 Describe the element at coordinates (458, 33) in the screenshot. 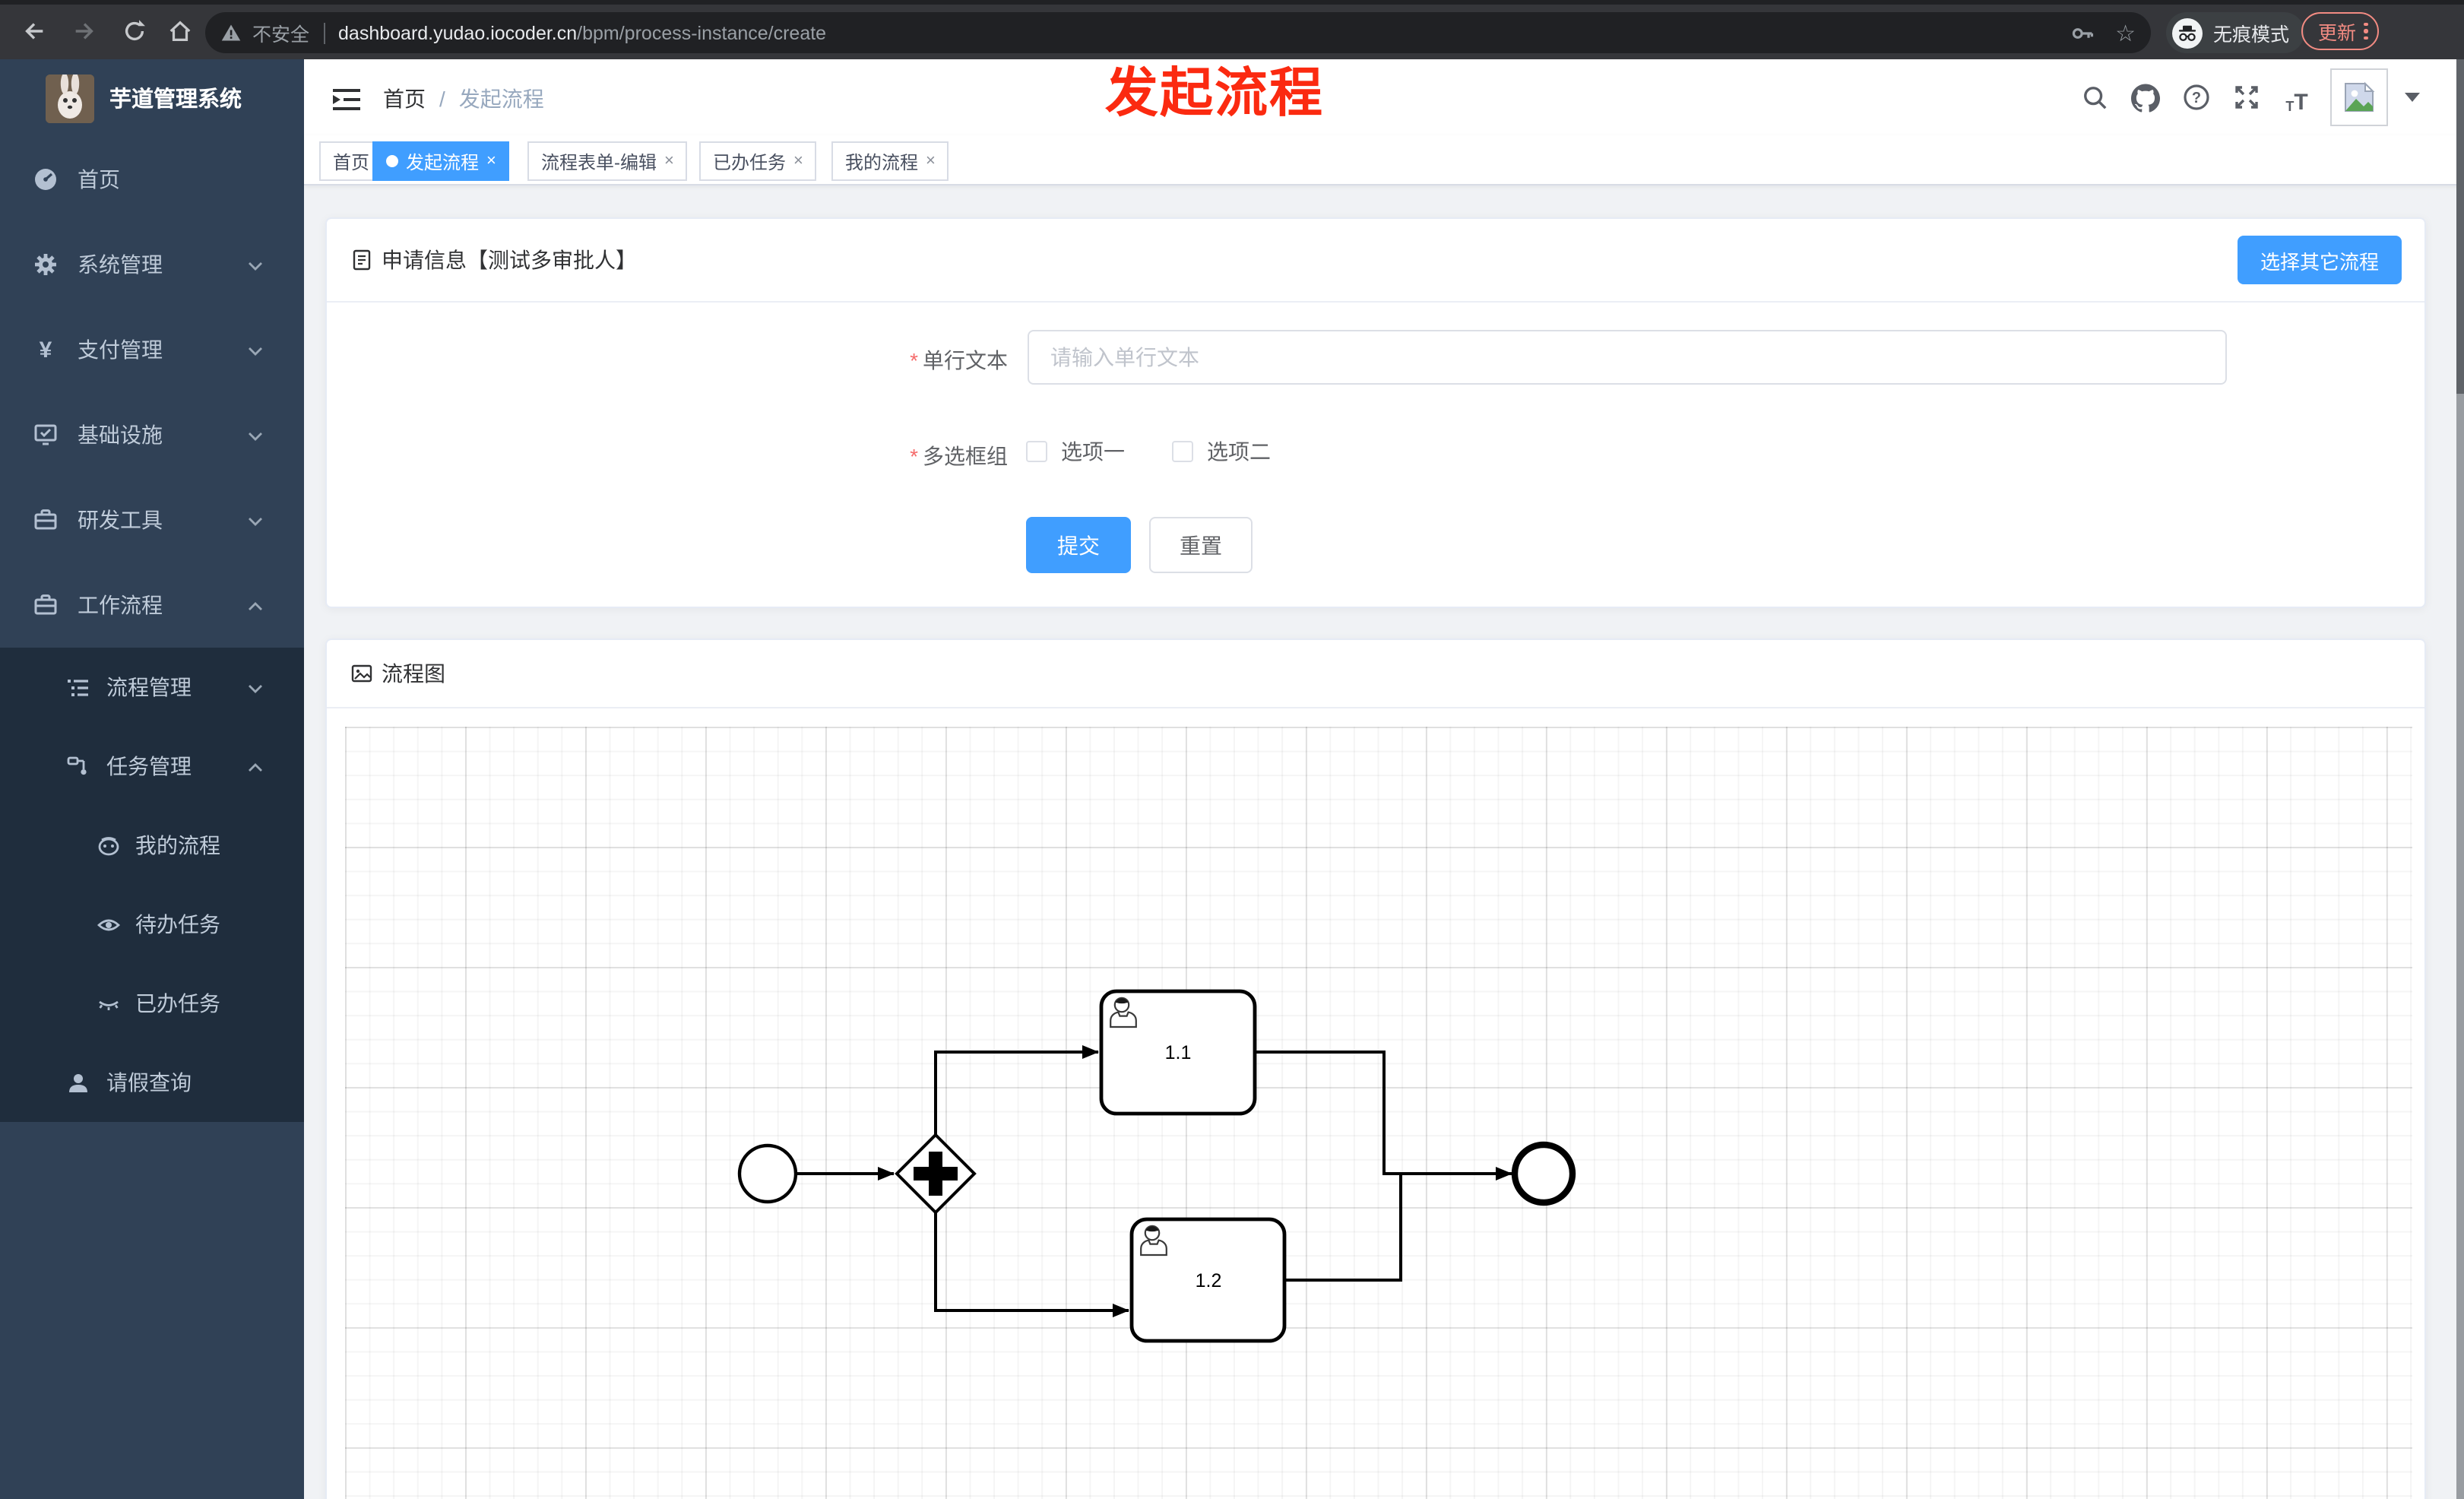

I see `url-host: dashboard.yudao.iocoder.cn` at that location.